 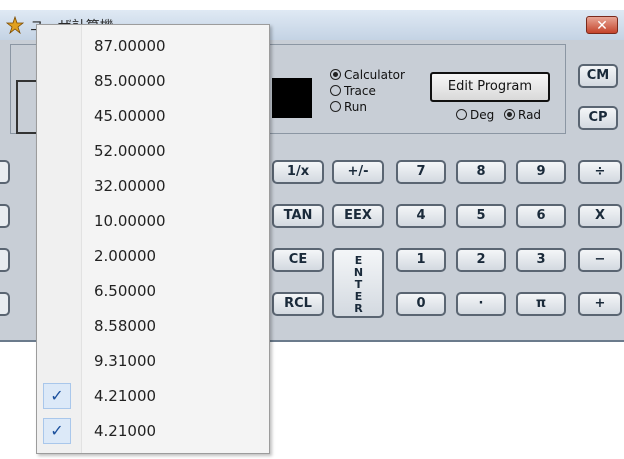 I want to click on menu-item: 8.58000, so click(x=153, y=326).